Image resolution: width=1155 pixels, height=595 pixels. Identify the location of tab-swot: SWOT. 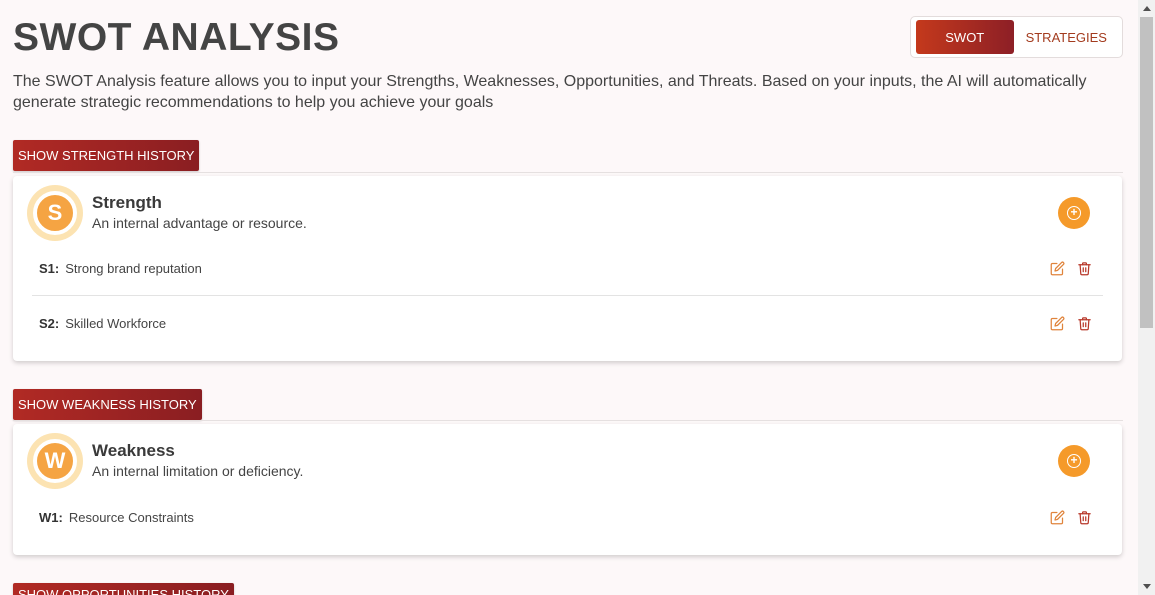
(965, 37).